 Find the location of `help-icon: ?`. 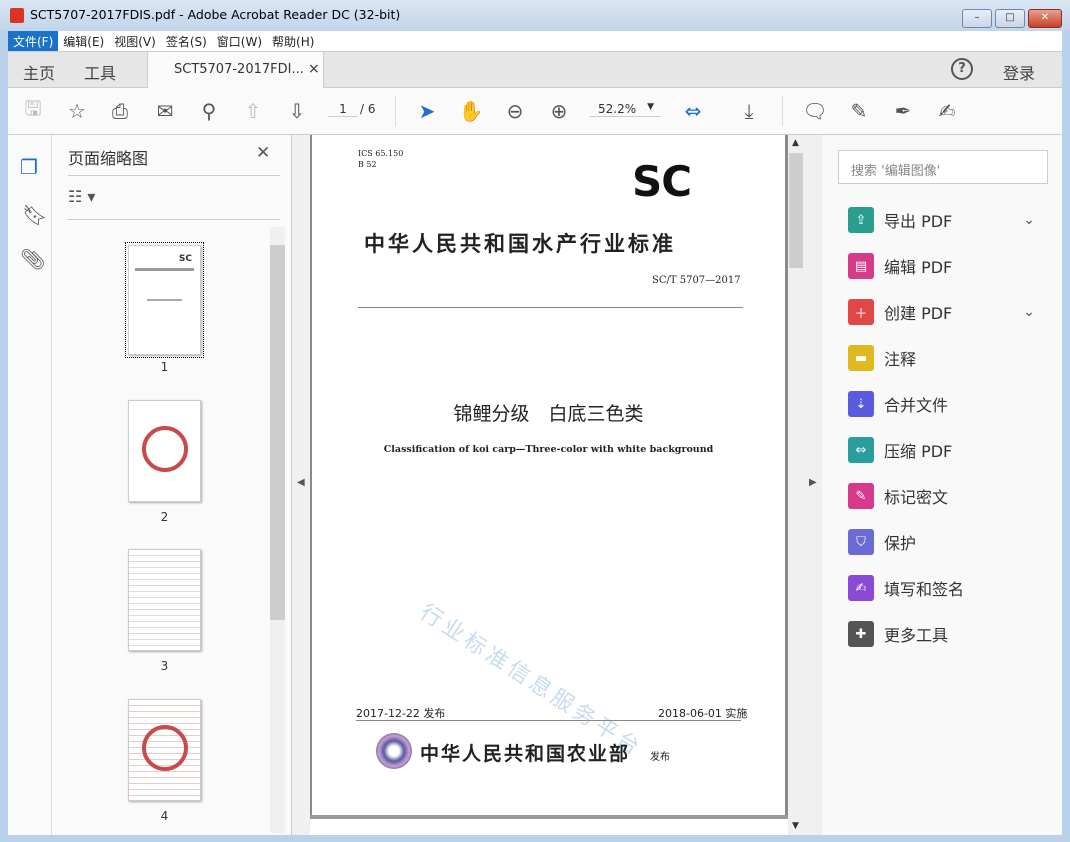

help-icon: ? is located at coordinates (962, 69).